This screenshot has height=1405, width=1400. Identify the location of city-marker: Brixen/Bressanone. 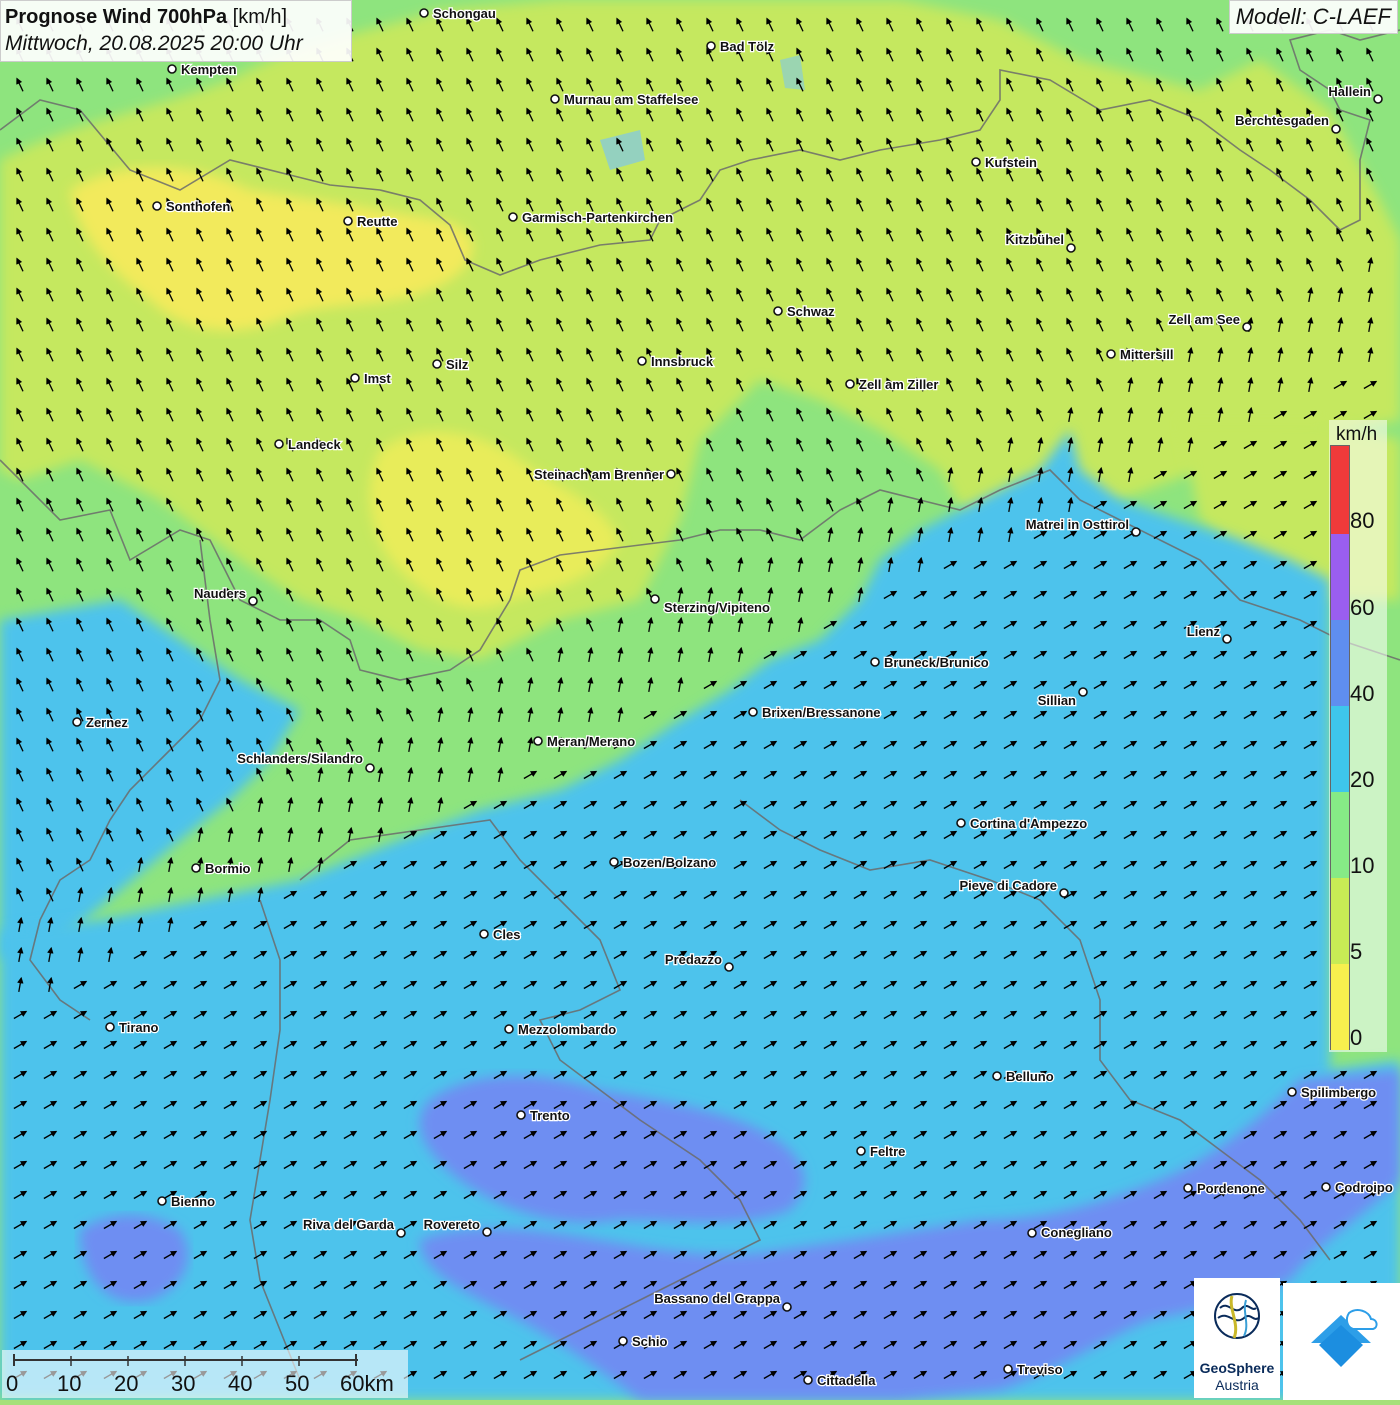
(815, 712).